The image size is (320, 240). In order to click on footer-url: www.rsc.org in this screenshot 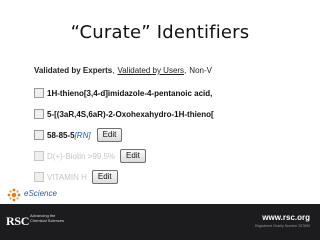, I will do `click(286, 217)`.